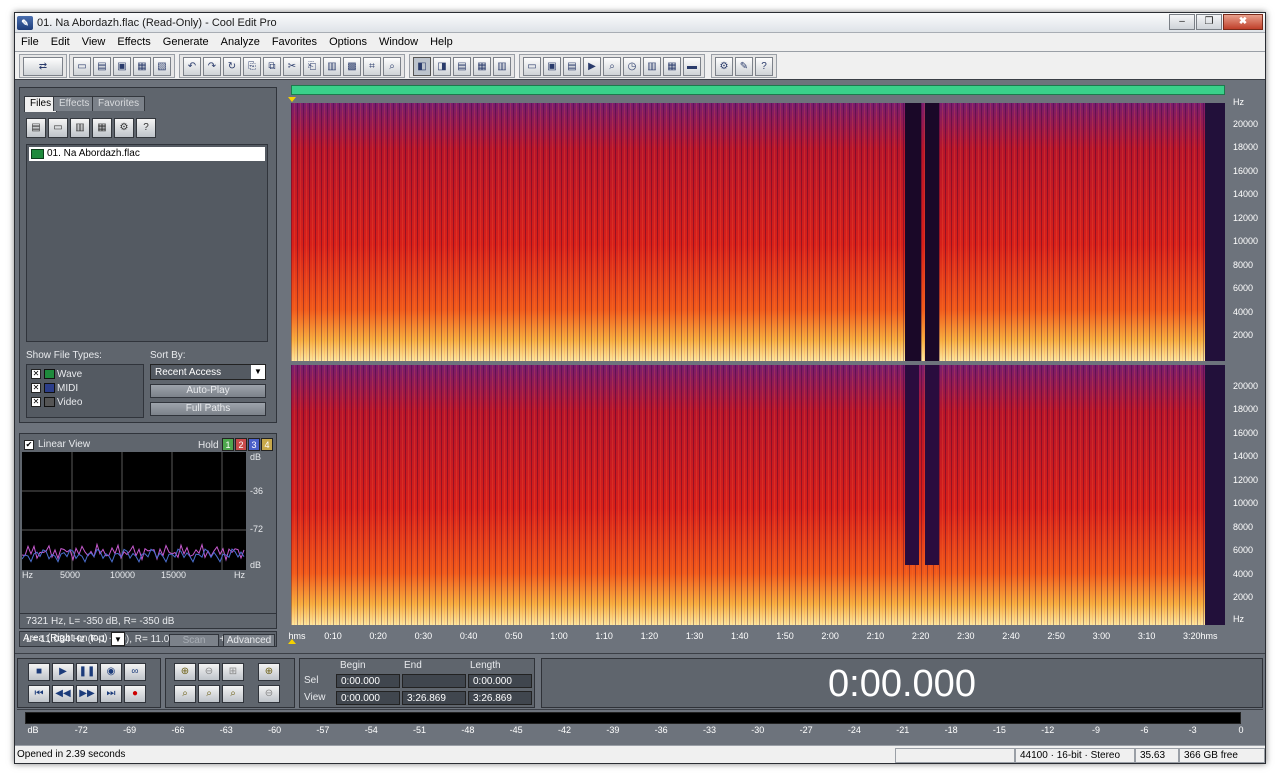 The image size is (1280, 776). I want to click on menu-generate: Generate, so click(186, 42).